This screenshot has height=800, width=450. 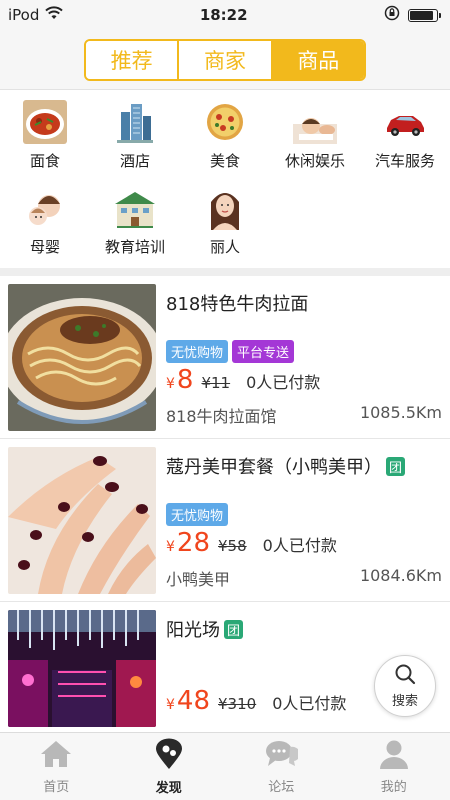 I want to click on tab-label: 我的, so click(x=393, y=787).